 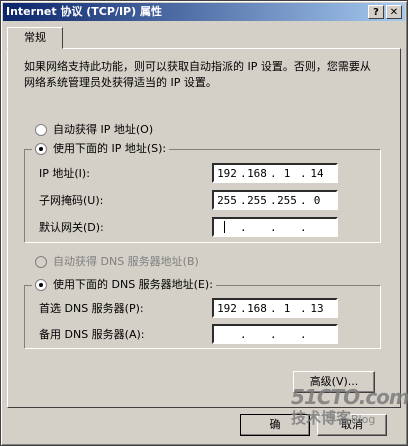 What do you see at coordinates (257, 200) in the screenshot?
I see `mask-octet-2: 255` at bounding box center [257, 200].